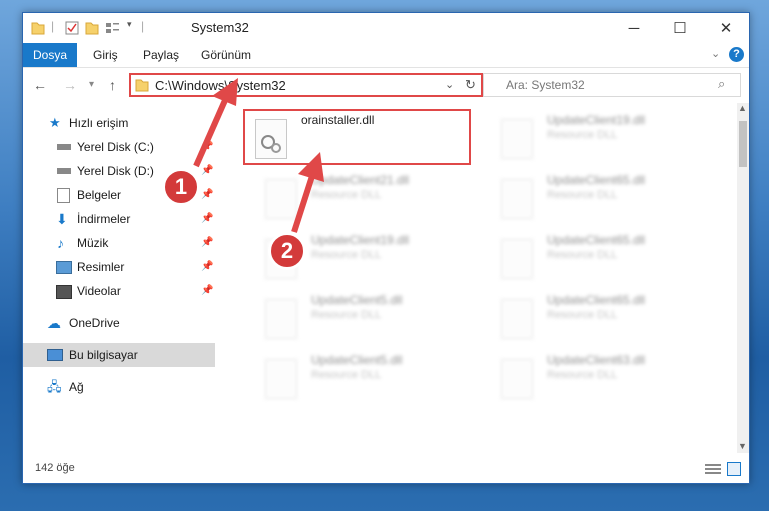 This screenshot has height=511, width=769. I want to click on annotation-overlay, so click(258, 155).